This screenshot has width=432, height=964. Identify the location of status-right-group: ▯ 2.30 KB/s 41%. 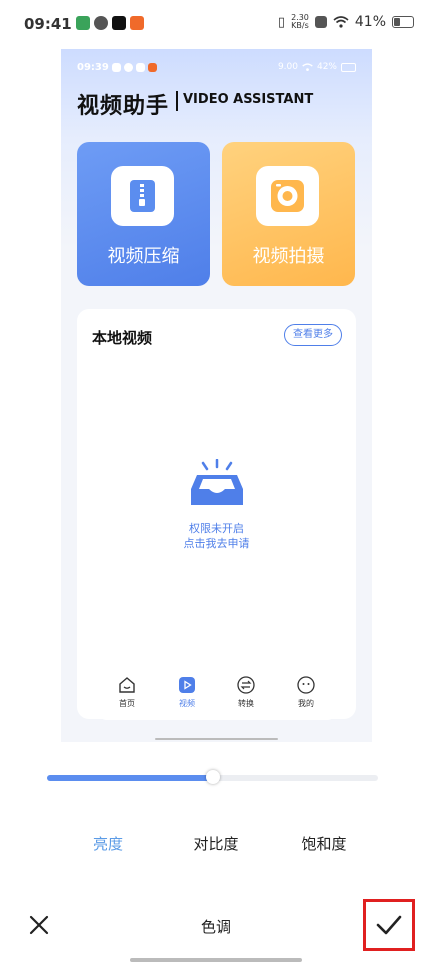
(346, 22).